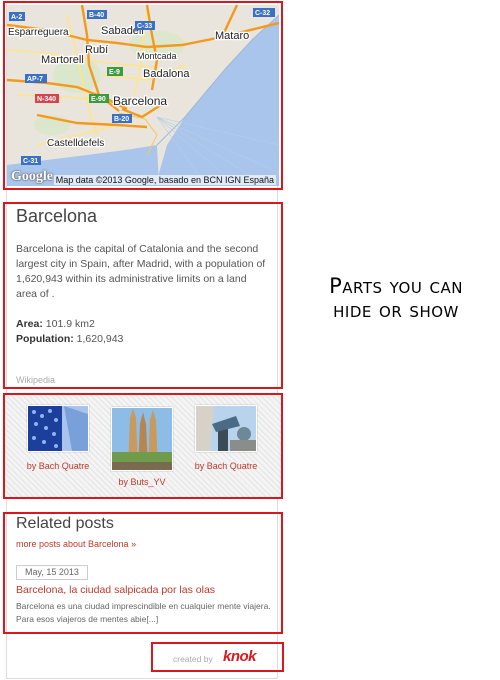 This screenshot has height=680, width=500. Describe the element at coordinates (62, 60) in the screenshot. I see `map-label-martorell: Martorell` at that location.